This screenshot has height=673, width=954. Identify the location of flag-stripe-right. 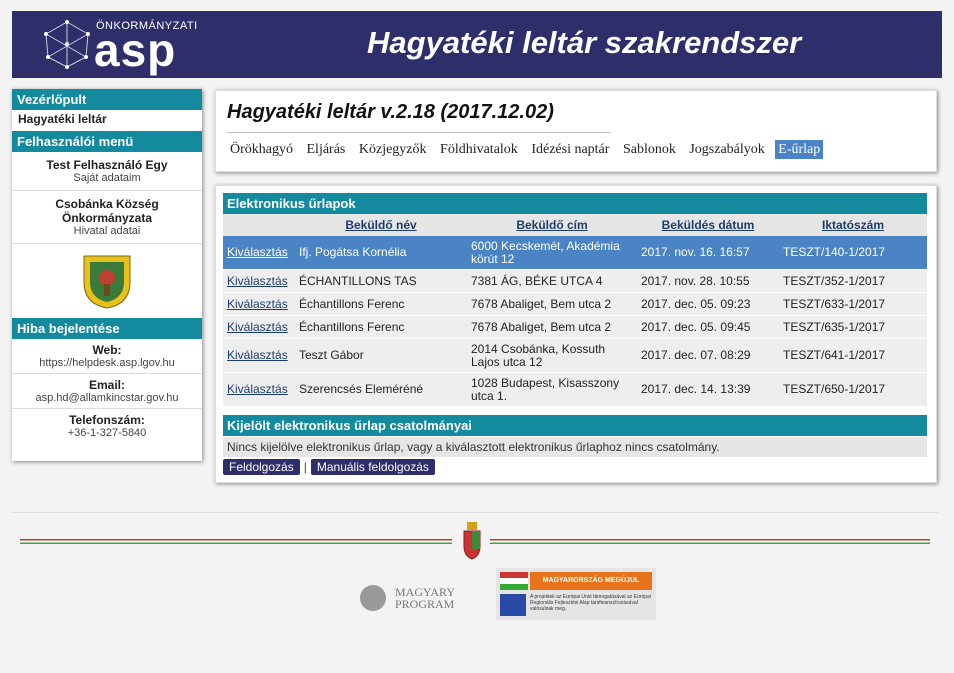
(710, 541).